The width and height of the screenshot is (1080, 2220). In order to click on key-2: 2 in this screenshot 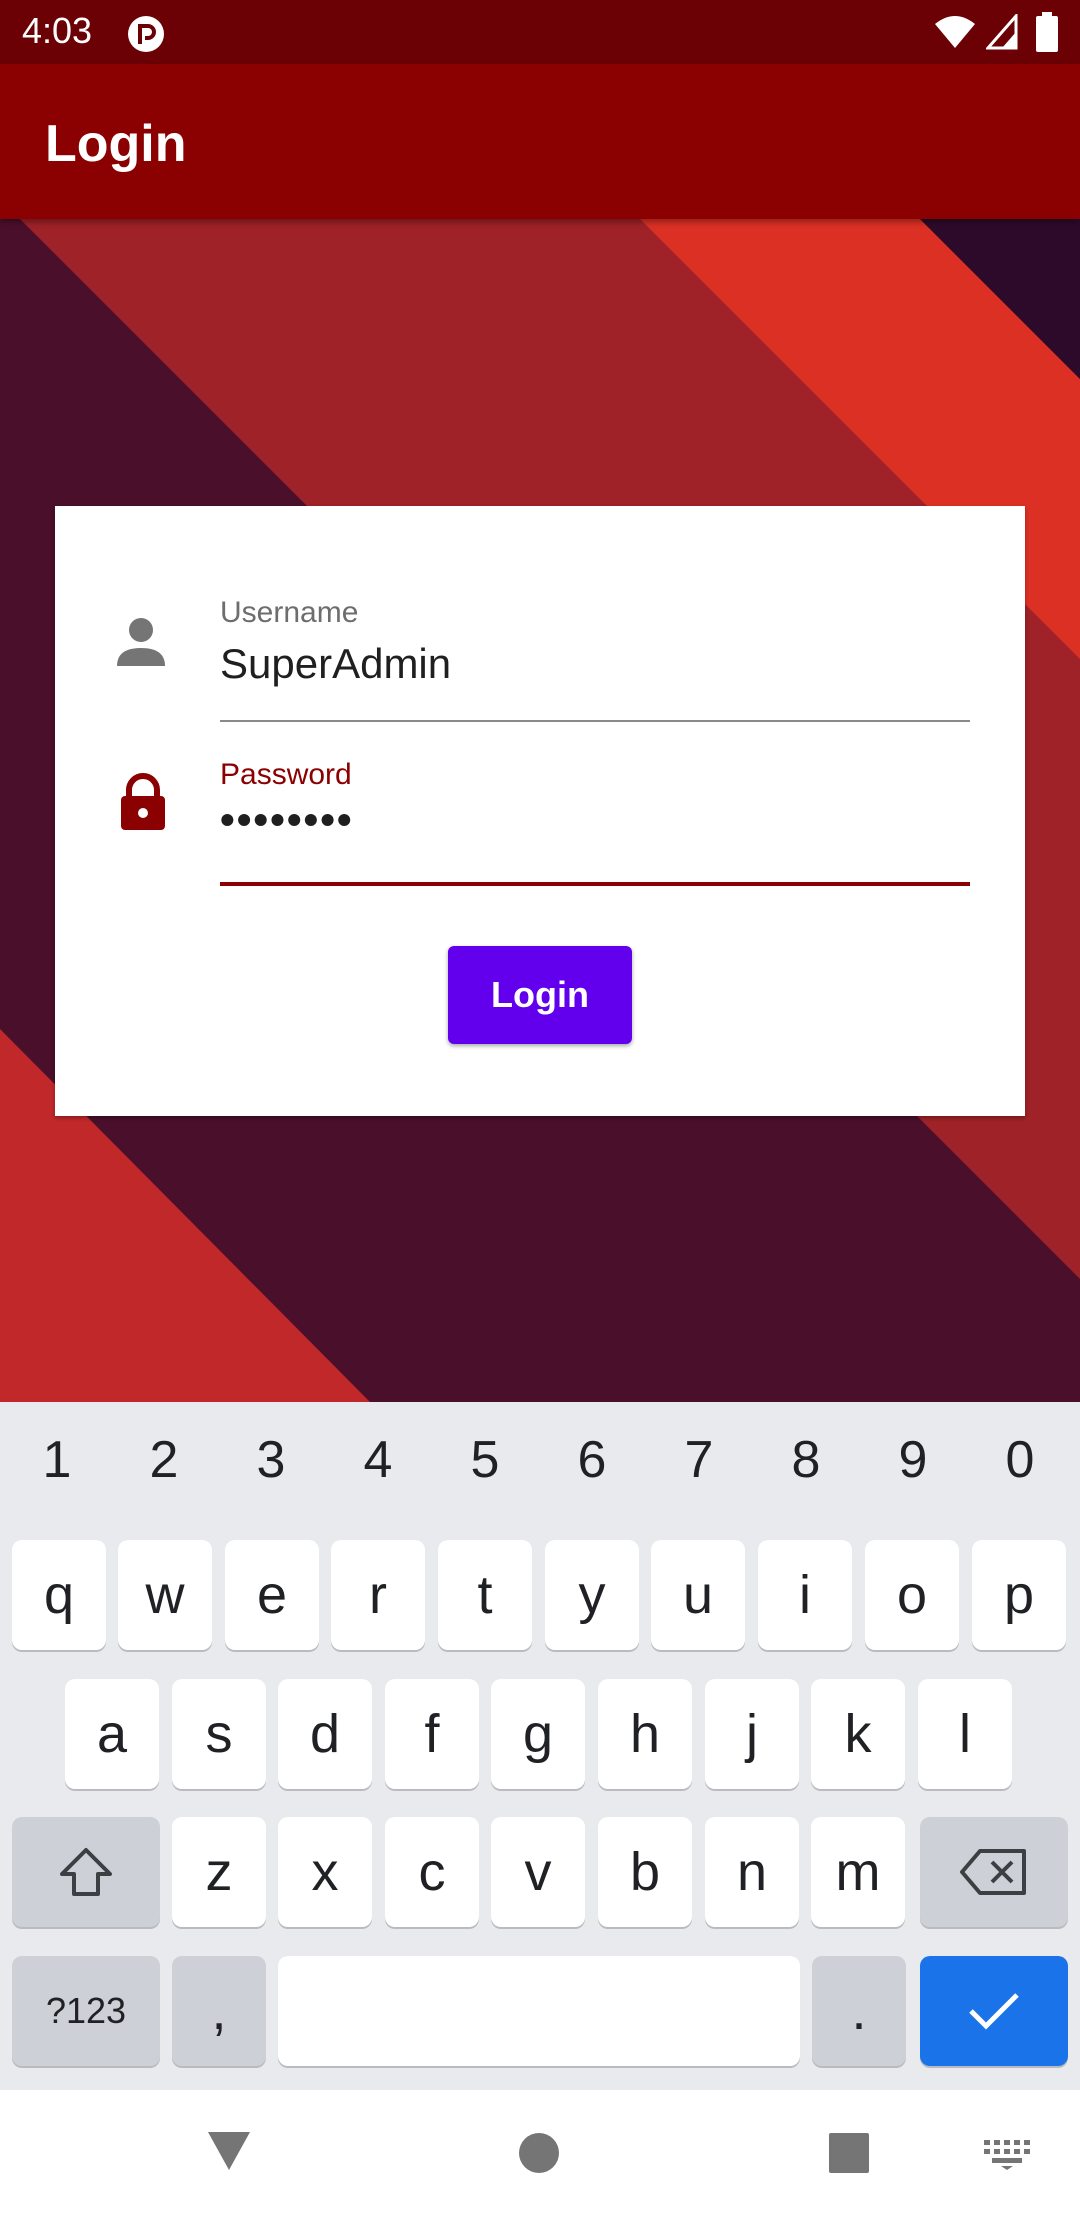, I will do `click(164, 1460)`.